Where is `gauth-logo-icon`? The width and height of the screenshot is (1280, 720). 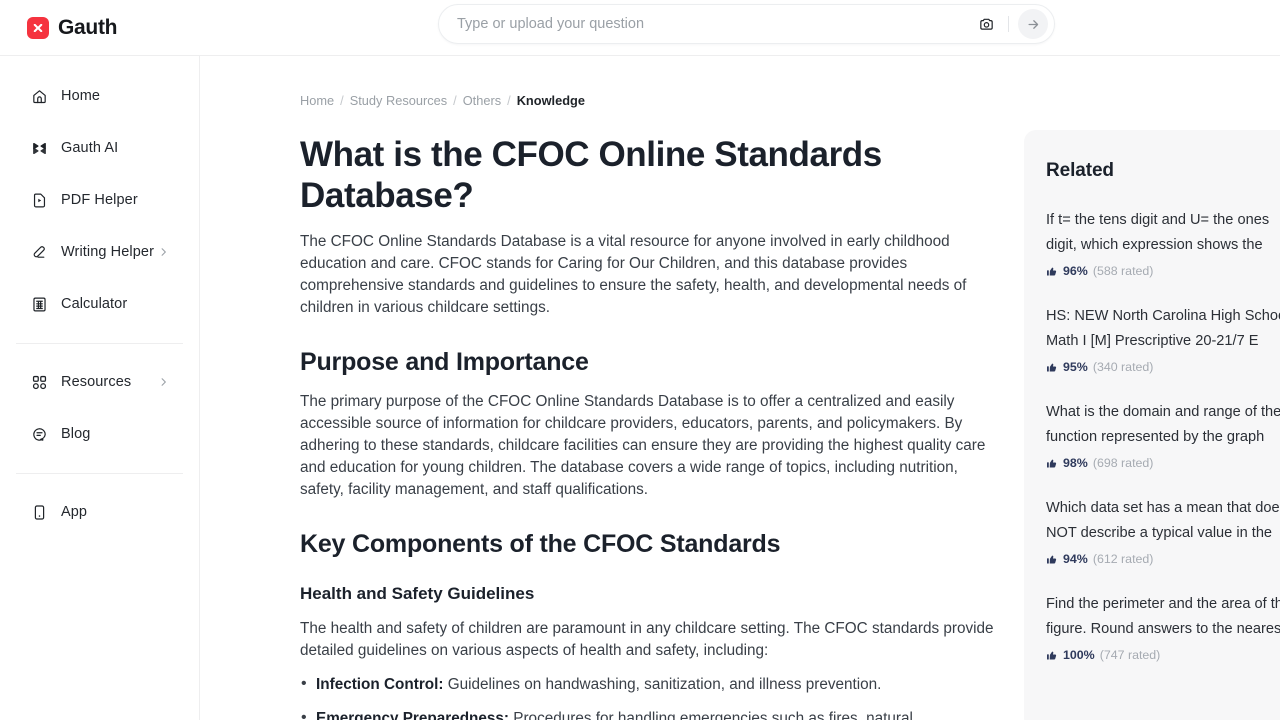
gauth-logo-icon is located at coordinates (38, 27).